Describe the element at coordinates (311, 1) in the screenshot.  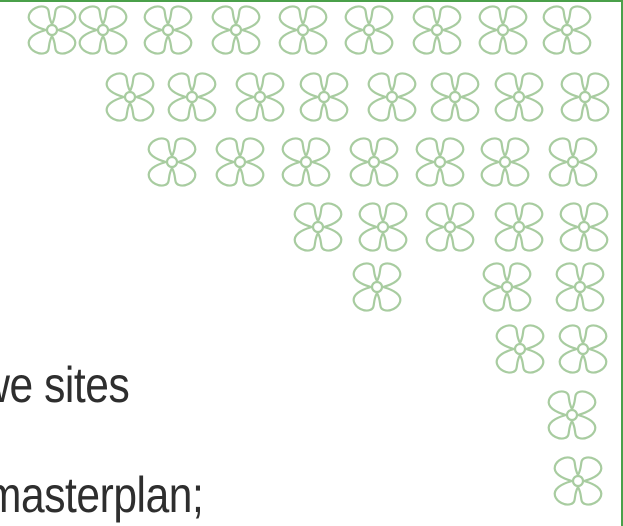
I see `frame-top-border` at that location.